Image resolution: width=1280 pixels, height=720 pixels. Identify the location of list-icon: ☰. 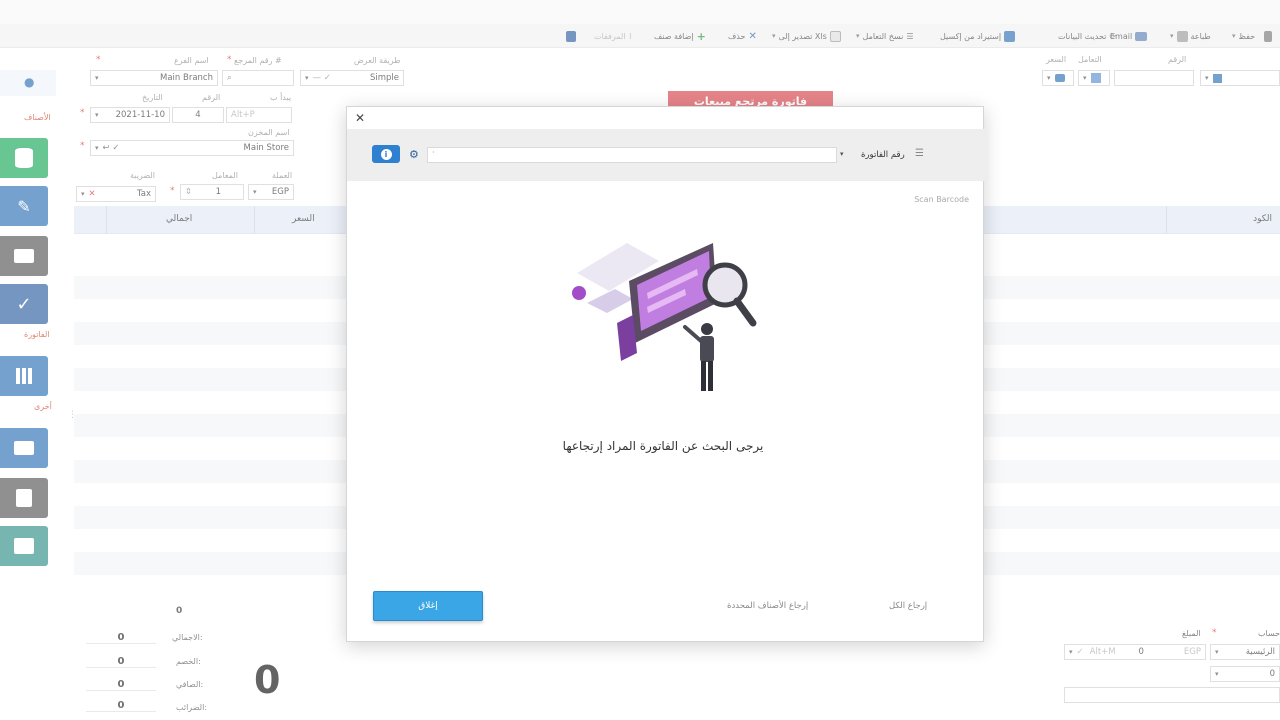
(919, 153).